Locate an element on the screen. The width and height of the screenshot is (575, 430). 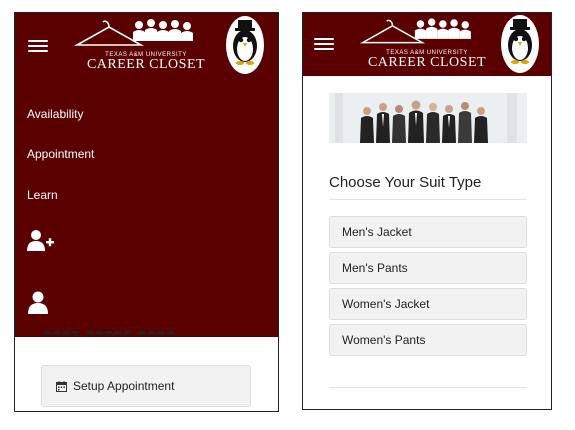
setup-appointment-label: Setup Appointment is located at coordinates (124, 386).